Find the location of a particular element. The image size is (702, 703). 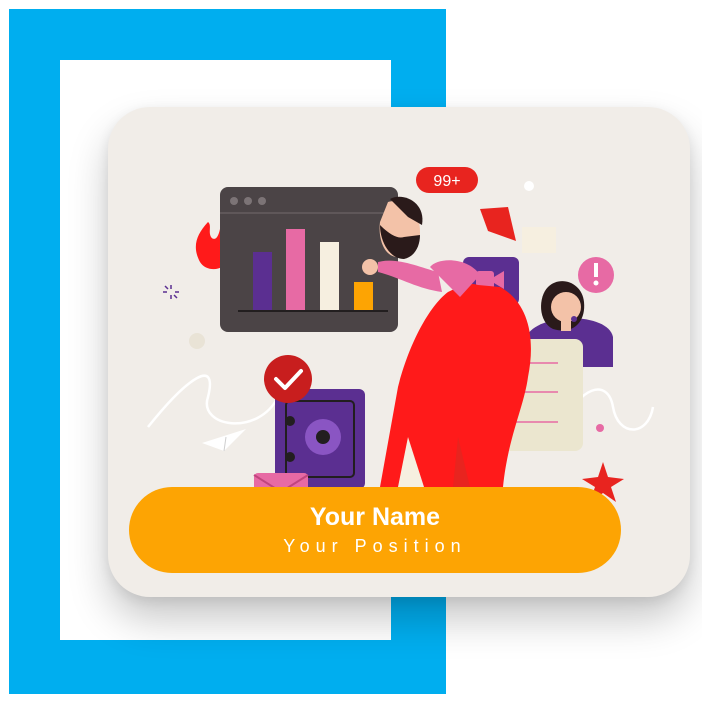

sparkle-icon is located at coordinates (171, 292).